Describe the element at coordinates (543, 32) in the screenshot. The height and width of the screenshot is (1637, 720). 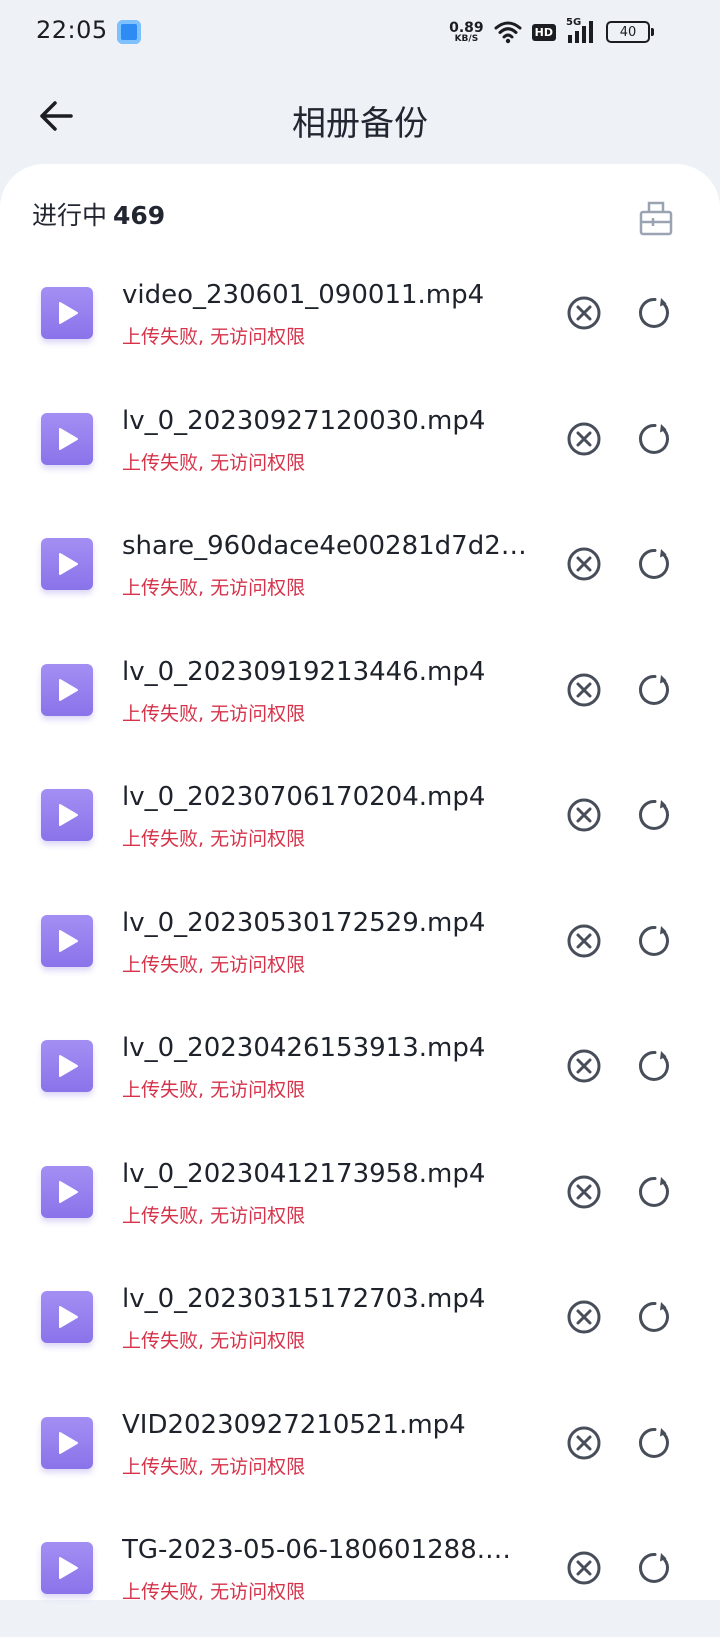
I see `hd-badge: HD` at that location.